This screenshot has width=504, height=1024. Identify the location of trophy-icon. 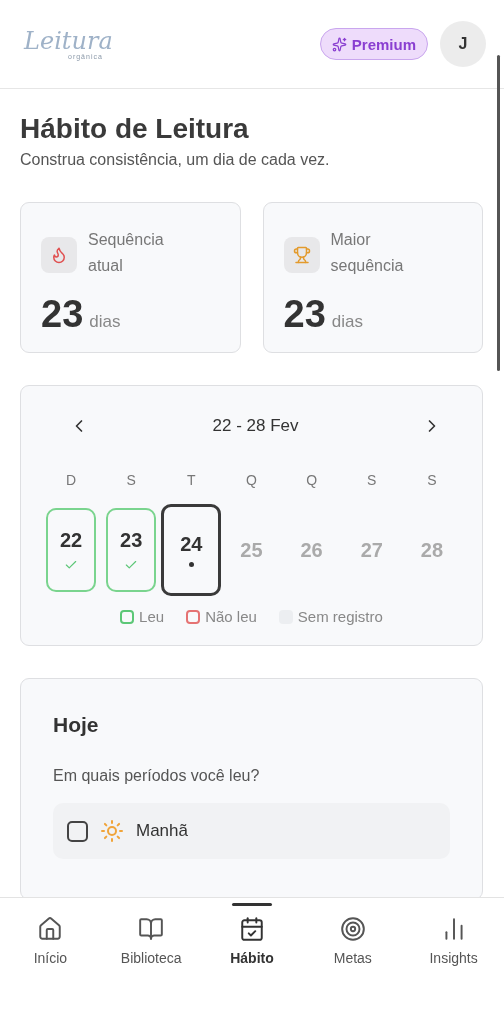
(301, 255).